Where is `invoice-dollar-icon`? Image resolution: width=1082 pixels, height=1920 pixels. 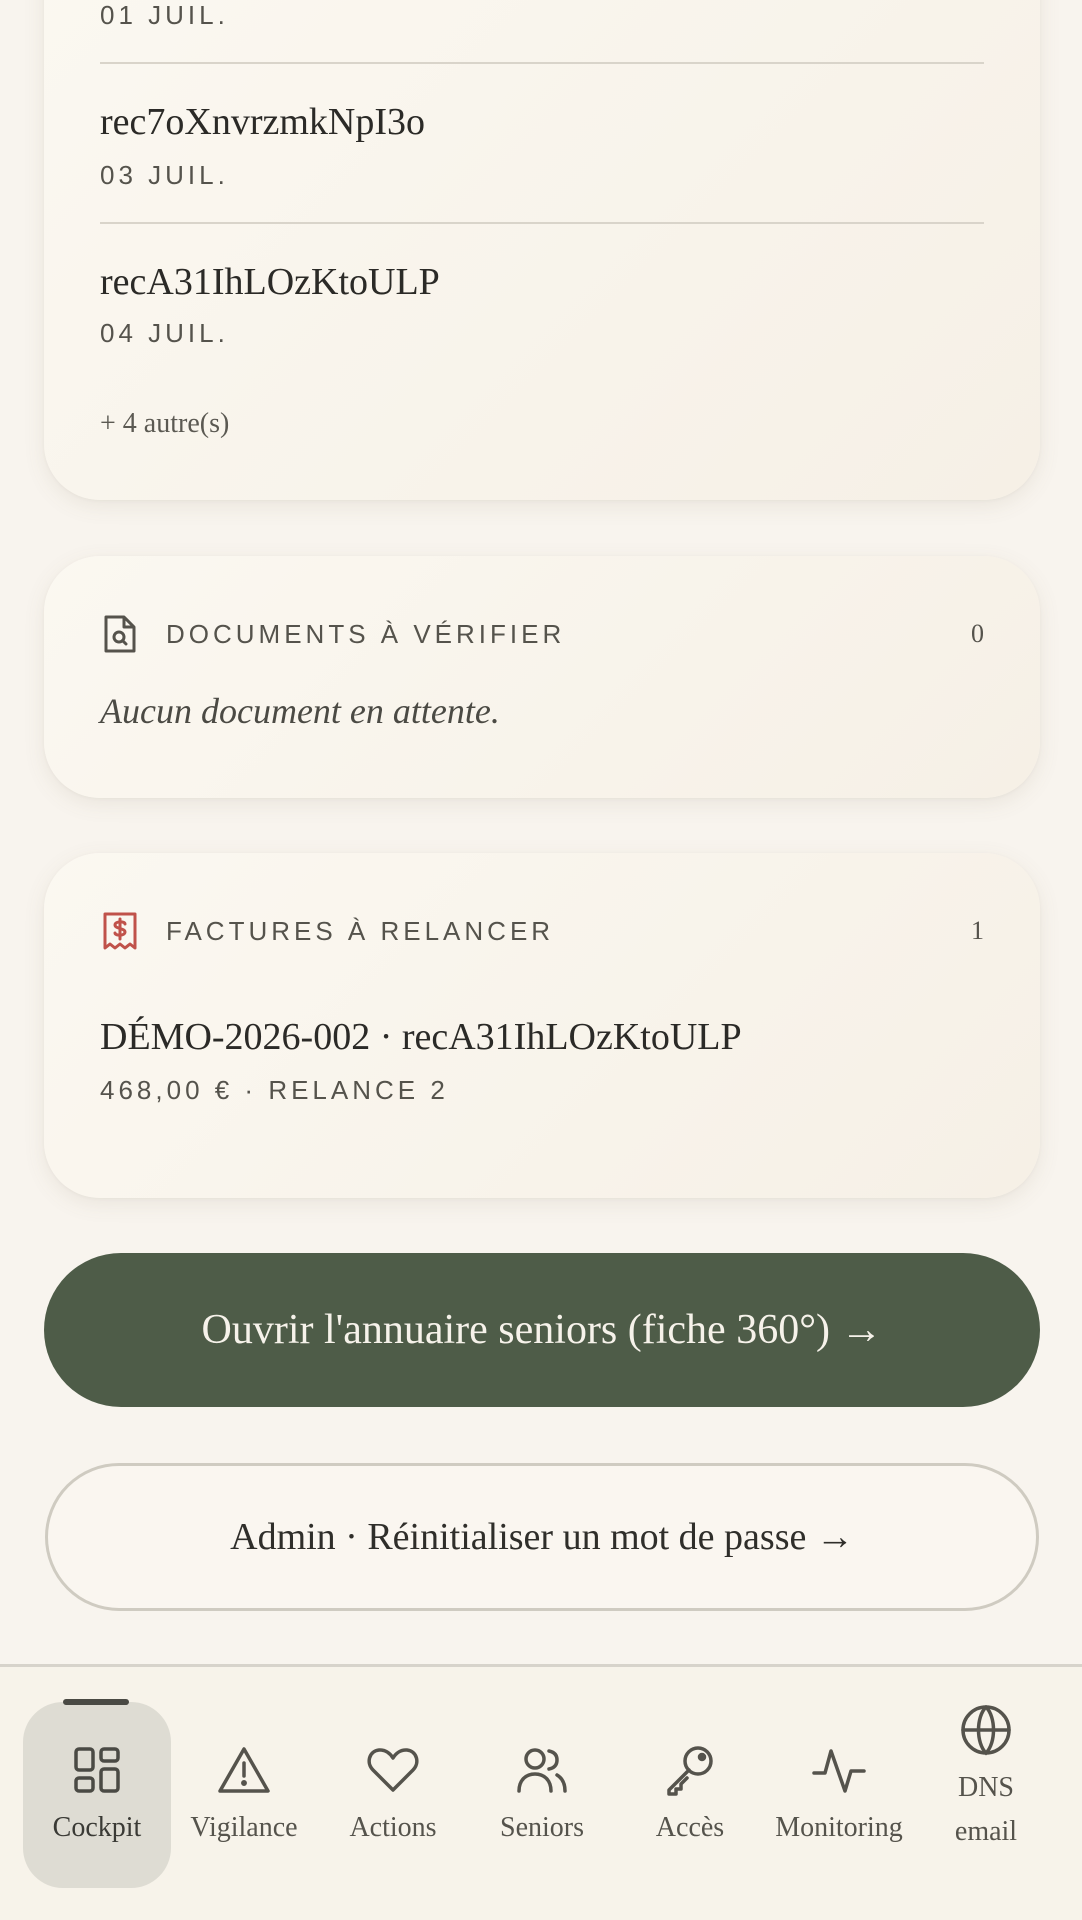 invoice-dollar-icon is located at coordinates (120, 931).